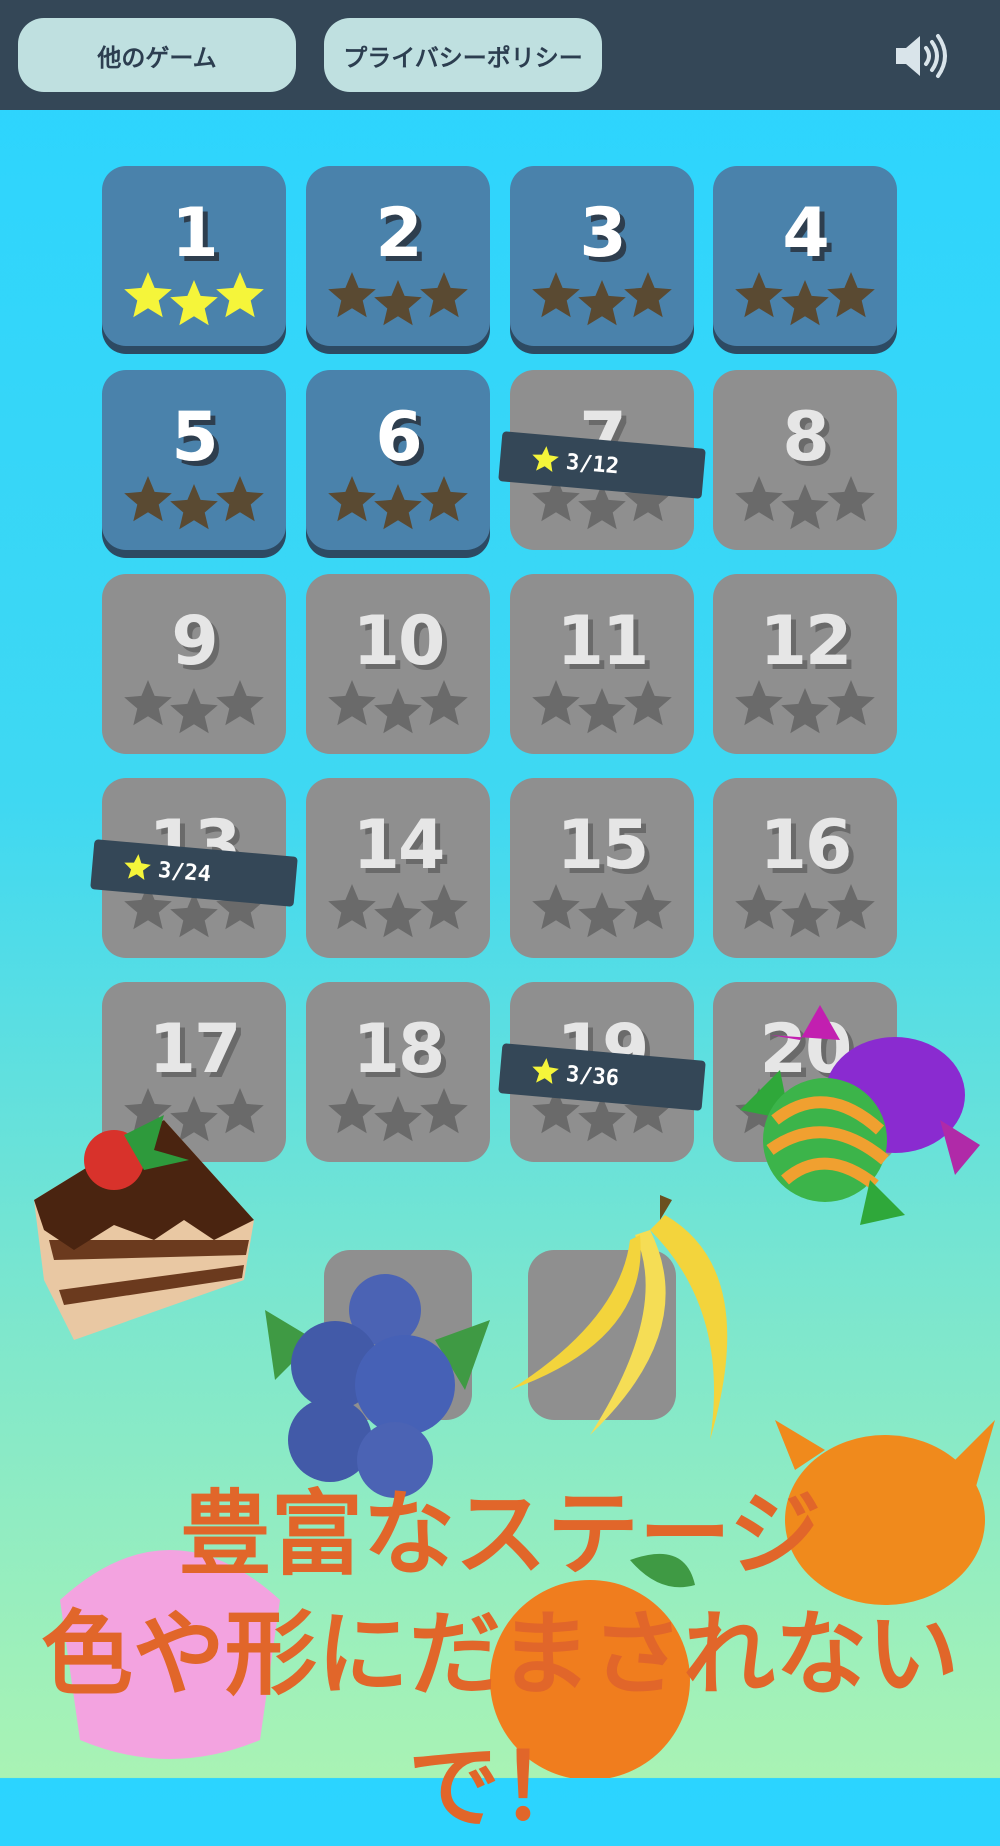  What do you see at coordinates (399, 641) in the screenshot?
I see `level-number: 10` at bounding box center [399, 641].